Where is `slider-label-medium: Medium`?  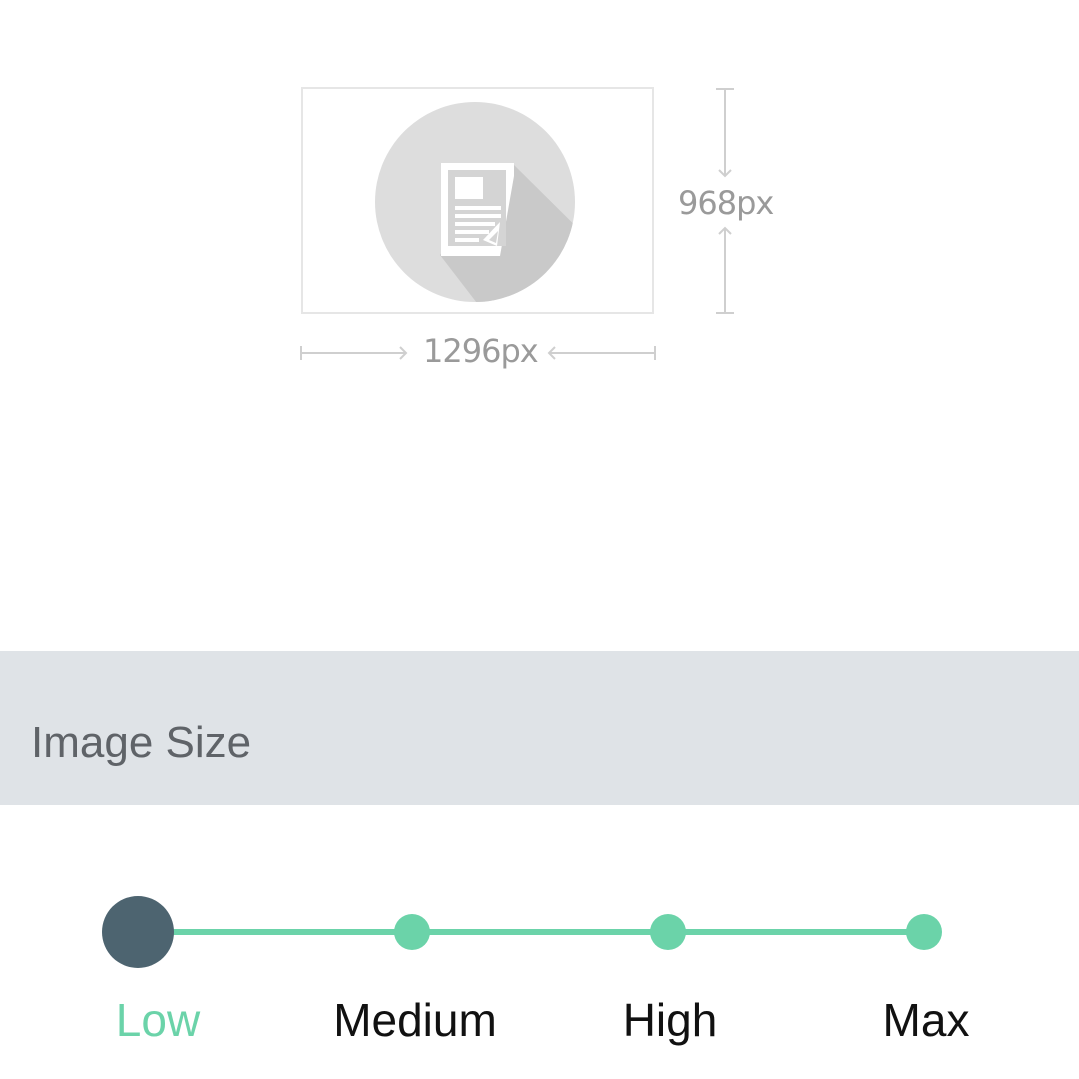 slider-label-medium: Medium is located at coordinates (415, 1020).